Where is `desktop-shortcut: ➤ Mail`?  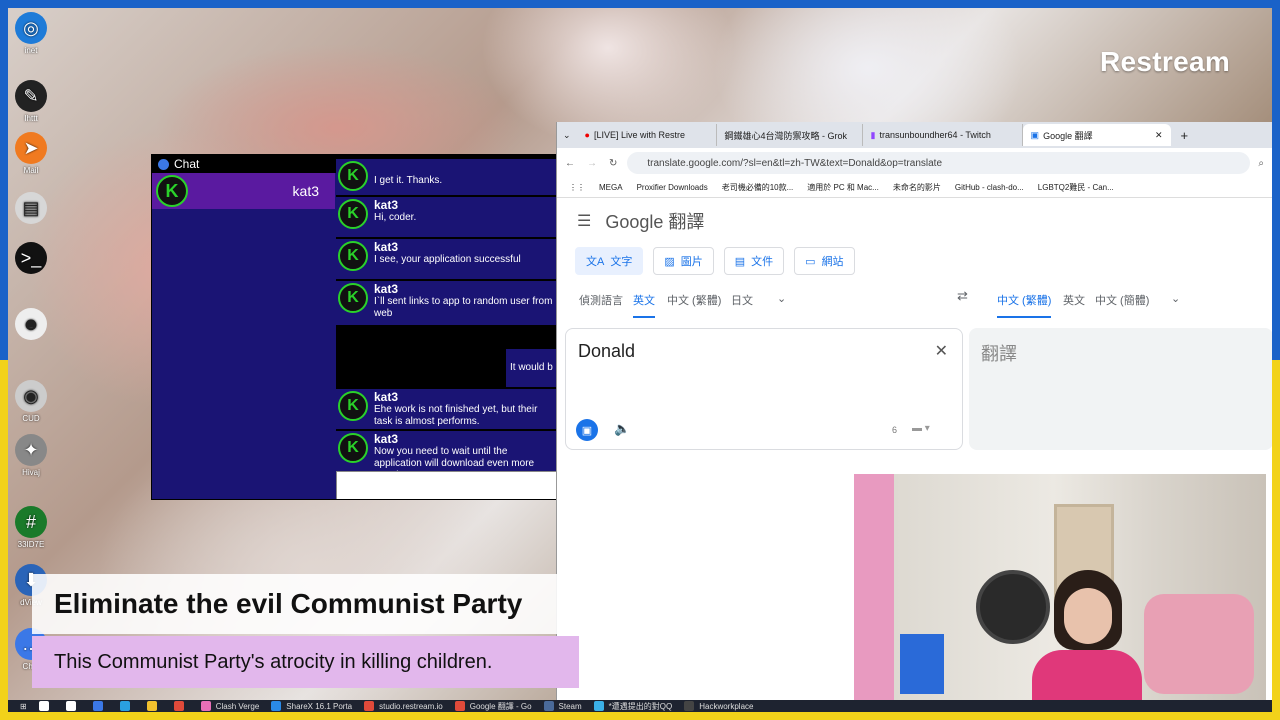
desktop-shortcut: ➤ Mail is located at coordinates (31, 153).